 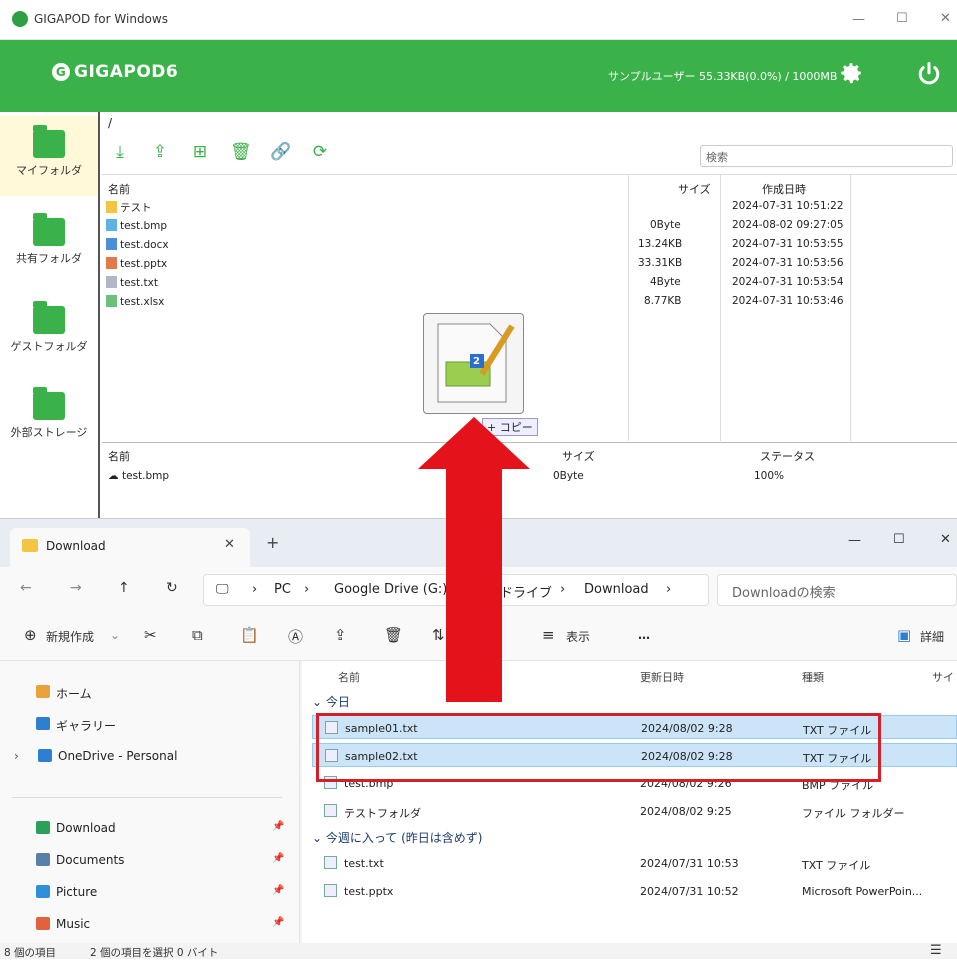 What do you see at coordinates (160, 152) in the screenshot?
I see `upload-icon: ⇪` at bounding box center [160, 152].